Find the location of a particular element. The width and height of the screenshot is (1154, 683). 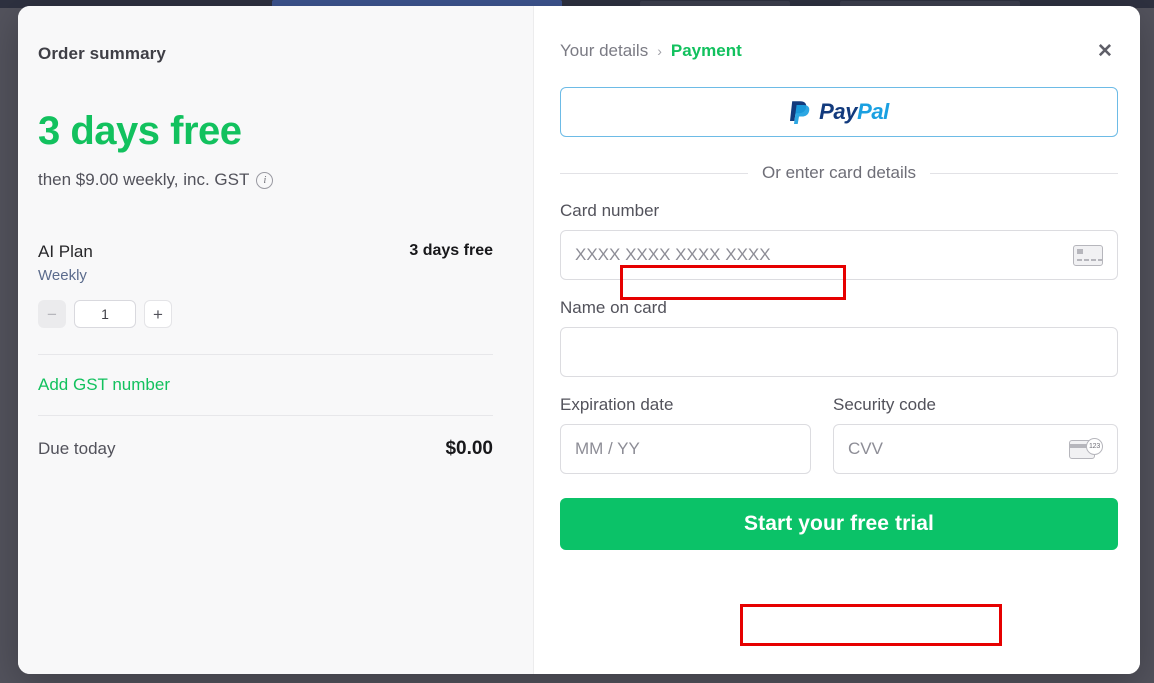

due-today-label: Due today is located at coordinates (77, 448).